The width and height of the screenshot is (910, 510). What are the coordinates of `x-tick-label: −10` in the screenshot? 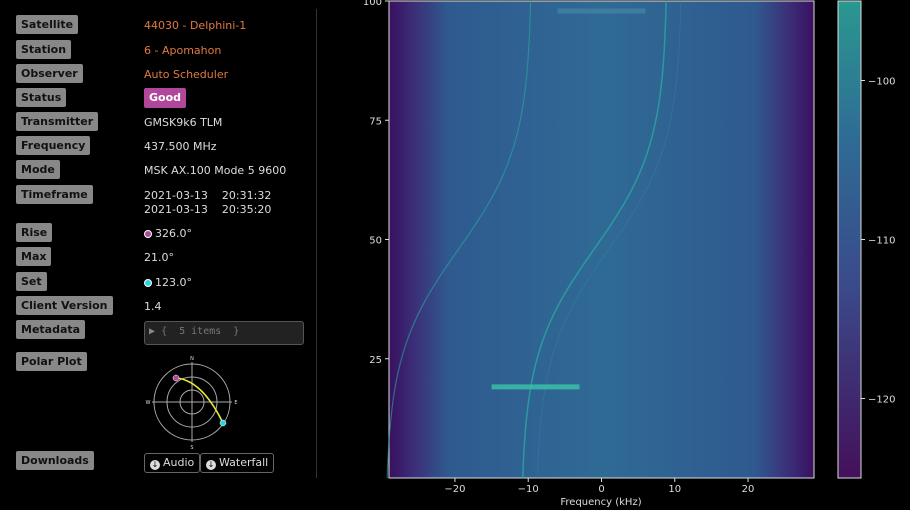 It's located at (528, 489).